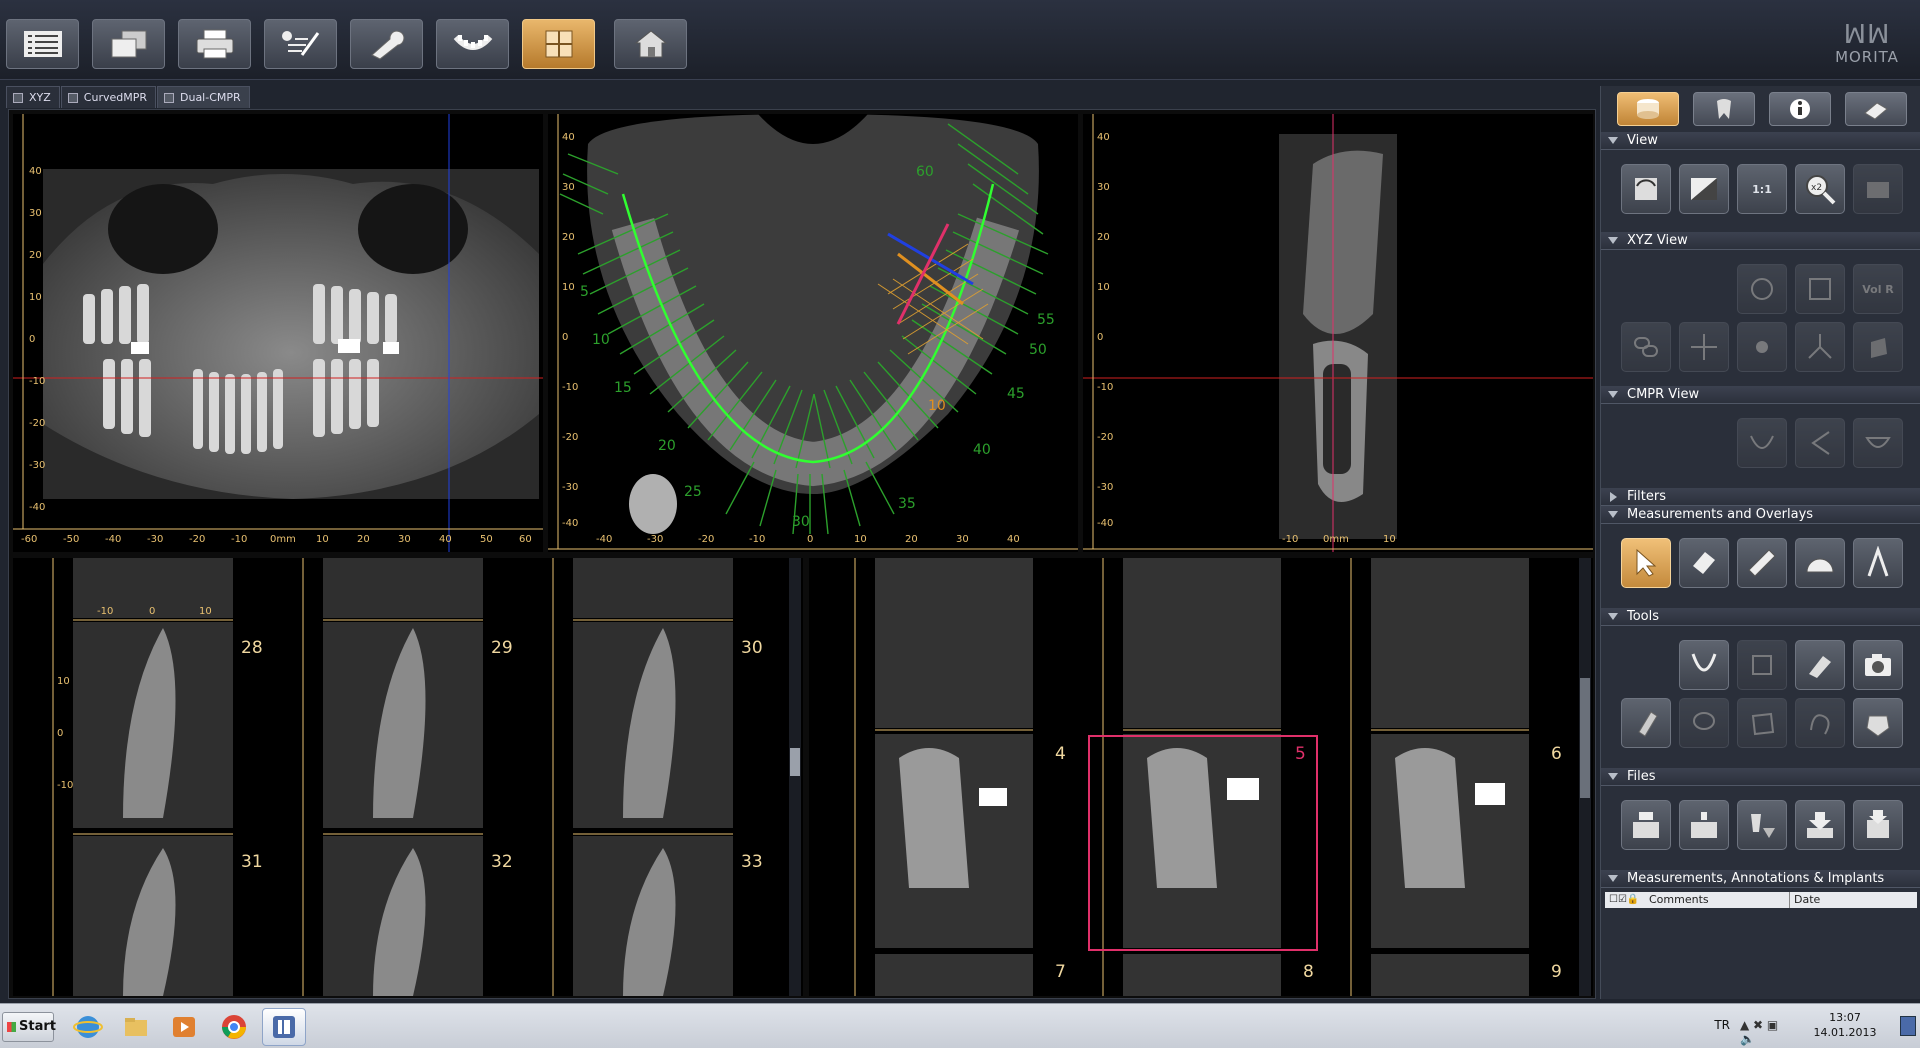  What do you see at coordinates (29, 539) in the screenshot?
I see `pano-x-tick: -60` at bounding box center [29, 539].